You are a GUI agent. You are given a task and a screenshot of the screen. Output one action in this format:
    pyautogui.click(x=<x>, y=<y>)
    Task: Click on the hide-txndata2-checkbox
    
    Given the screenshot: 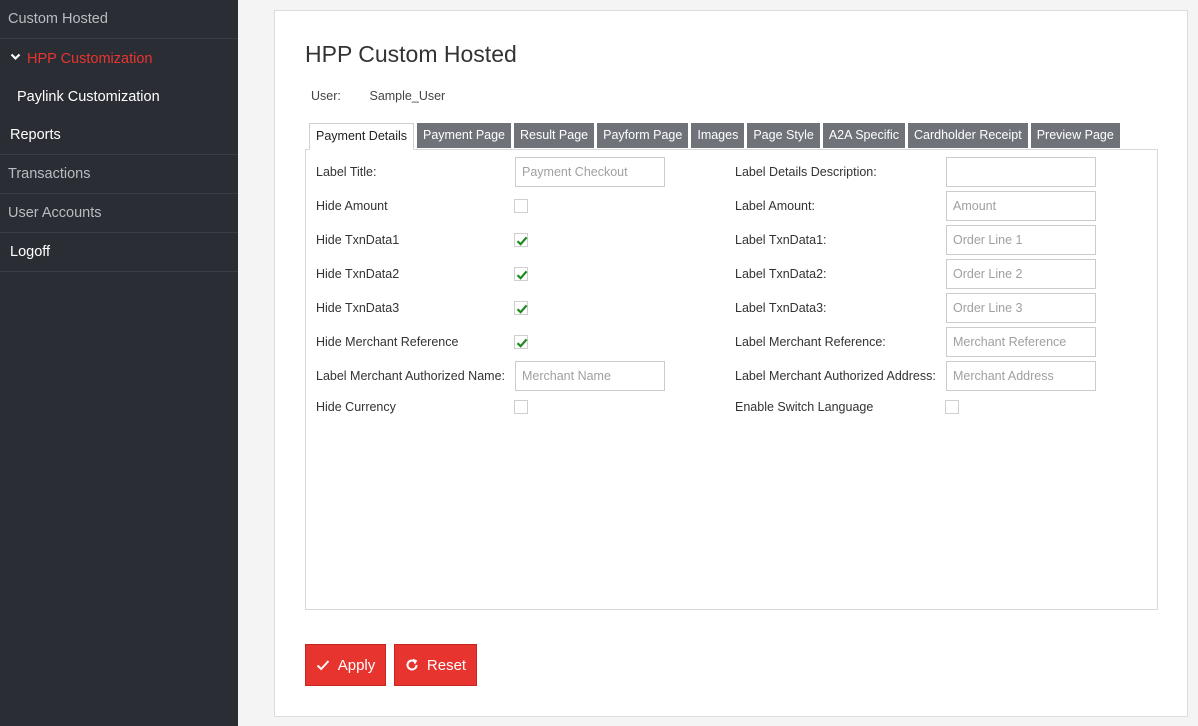 What is the action you would take?
    pyautogui.click(x=521, y=274)
    